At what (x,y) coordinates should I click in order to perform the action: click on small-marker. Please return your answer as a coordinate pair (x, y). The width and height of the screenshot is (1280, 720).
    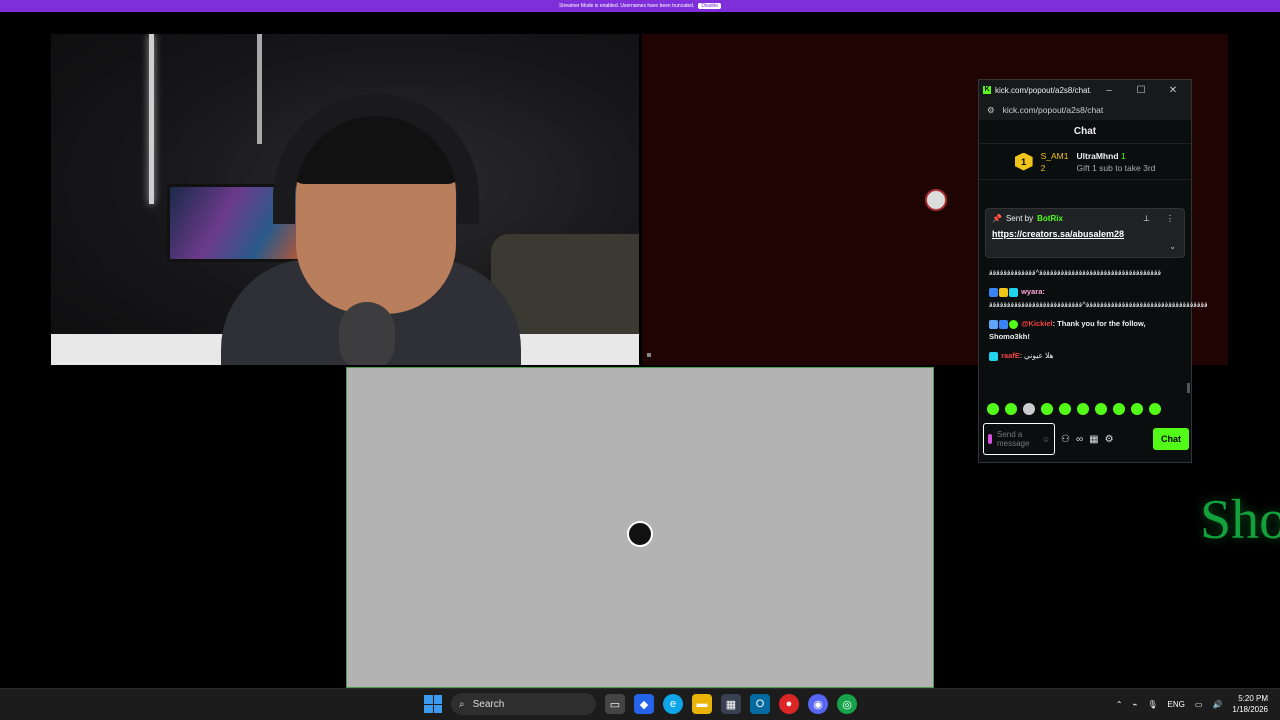
    Looking at the image, I should click on (649, 355).